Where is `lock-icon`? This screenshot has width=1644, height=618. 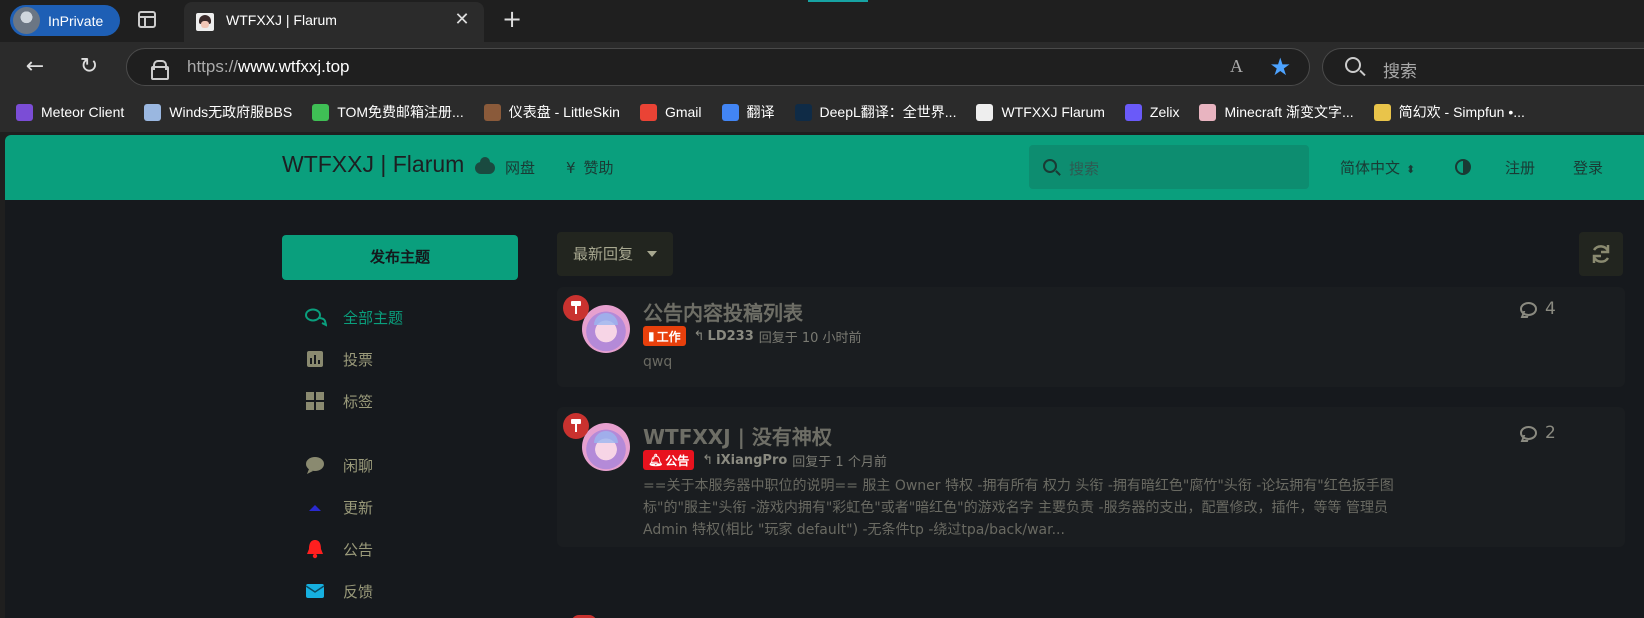
lock-icon is located at coordinates (160, 70).